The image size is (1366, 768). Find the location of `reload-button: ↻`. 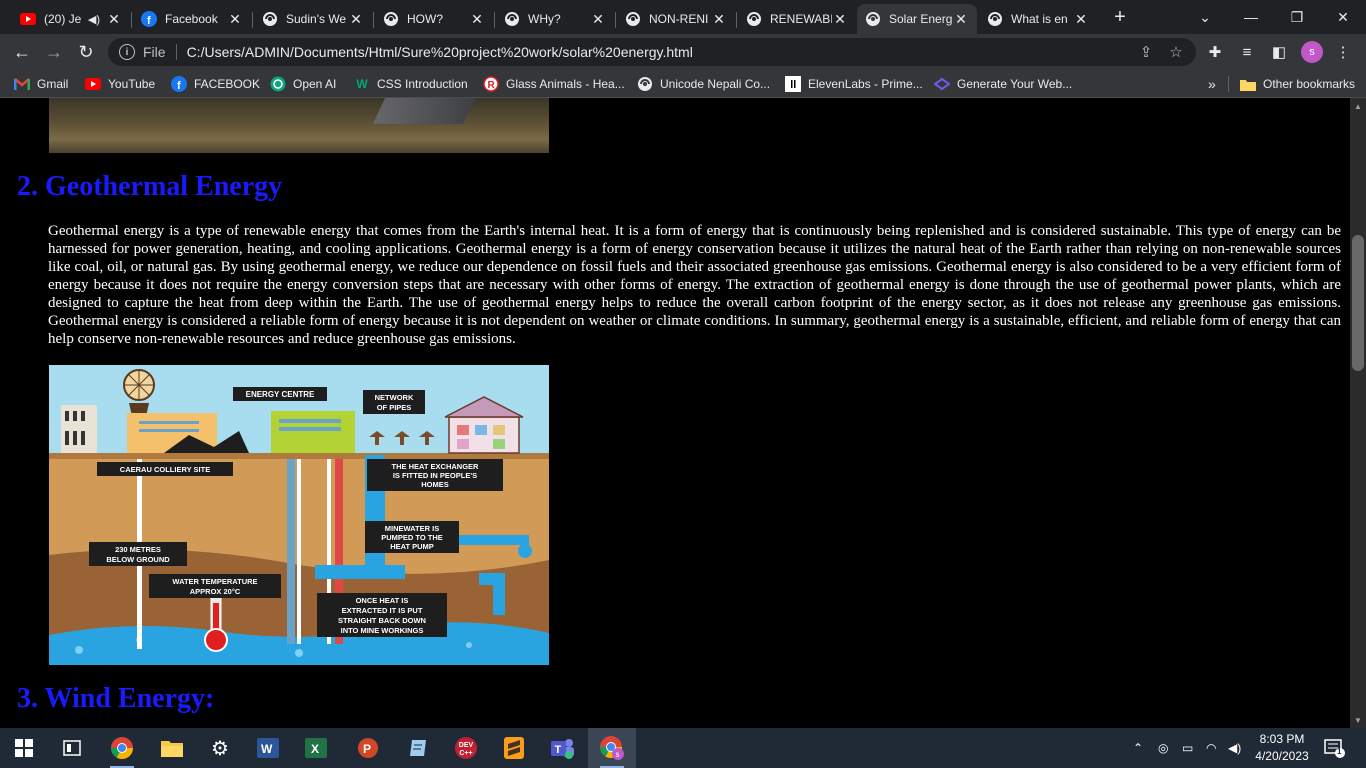

reload-button: ↻ is located at coordinates (86, 52).